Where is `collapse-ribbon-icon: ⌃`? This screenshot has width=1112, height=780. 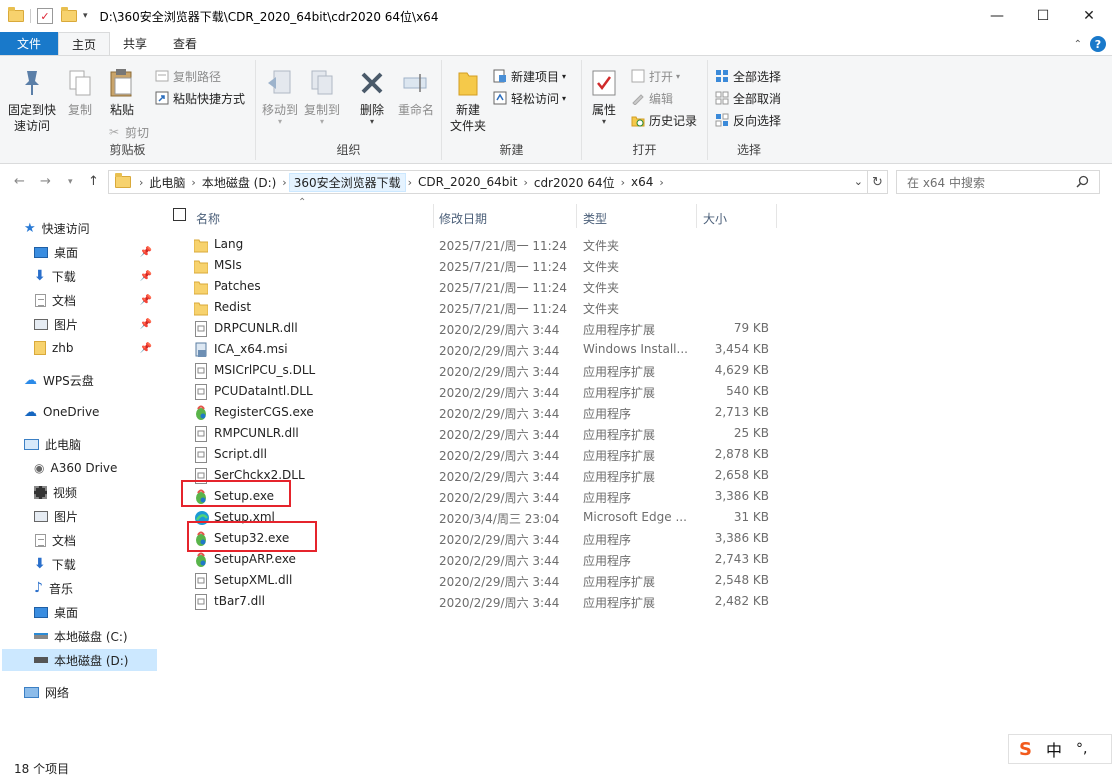
collapse-ribbon-icon: ⌃ is located at coordinates (1078, 44).